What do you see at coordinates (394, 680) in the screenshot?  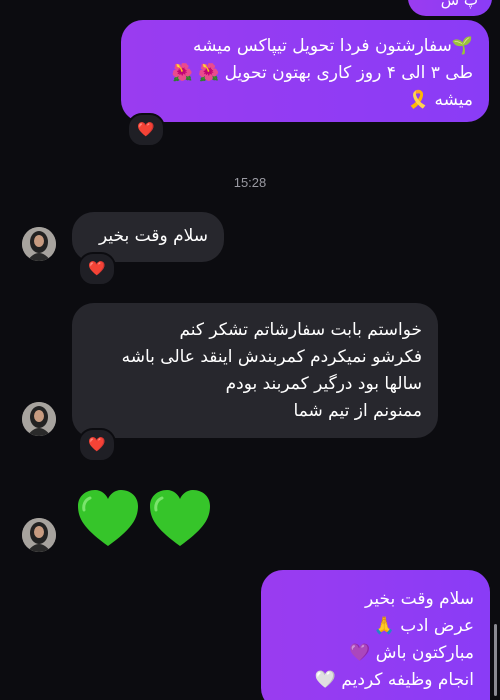 I see `message-line: انجام وظیفه کردیم 🤍` at bounding box center [394, 680].